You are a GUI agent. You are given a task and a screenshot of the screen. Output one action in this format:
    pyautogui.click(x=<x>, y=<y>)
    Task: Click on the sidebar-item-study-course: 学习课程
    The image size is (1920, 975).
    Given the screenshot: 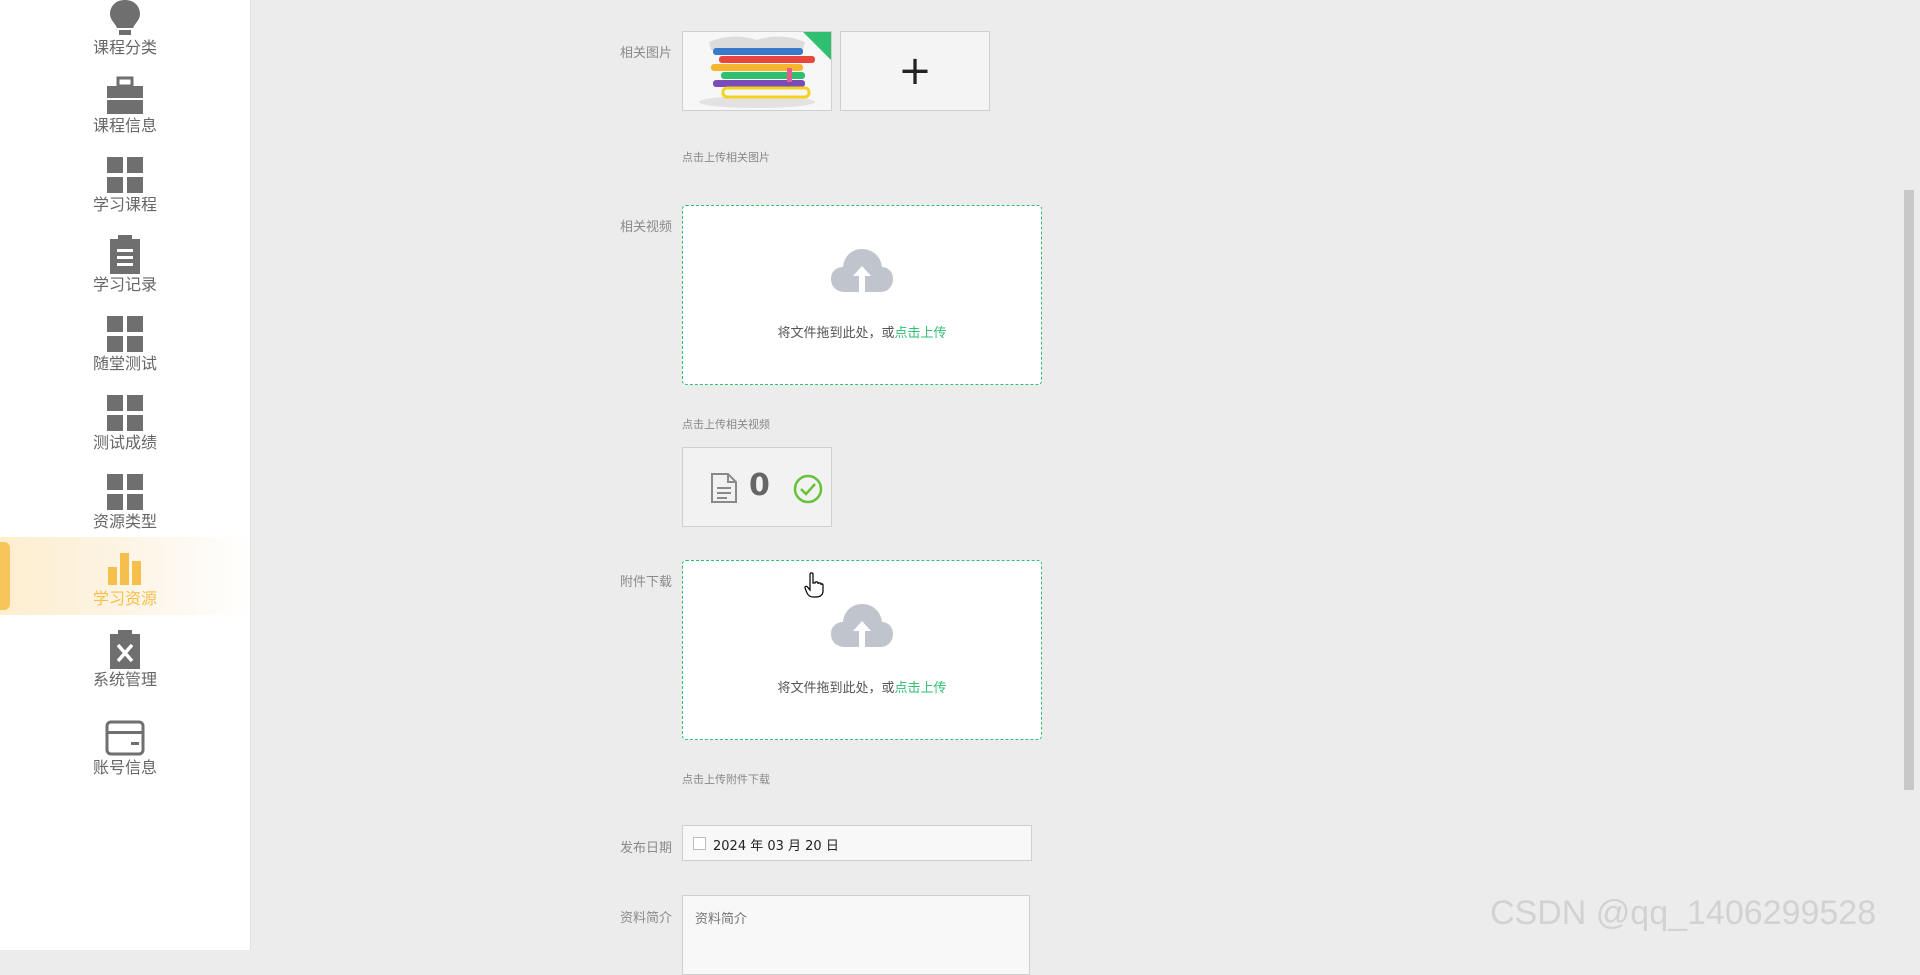 What is the action you would take?
    pyautogui.click(x=125, y=186)
    